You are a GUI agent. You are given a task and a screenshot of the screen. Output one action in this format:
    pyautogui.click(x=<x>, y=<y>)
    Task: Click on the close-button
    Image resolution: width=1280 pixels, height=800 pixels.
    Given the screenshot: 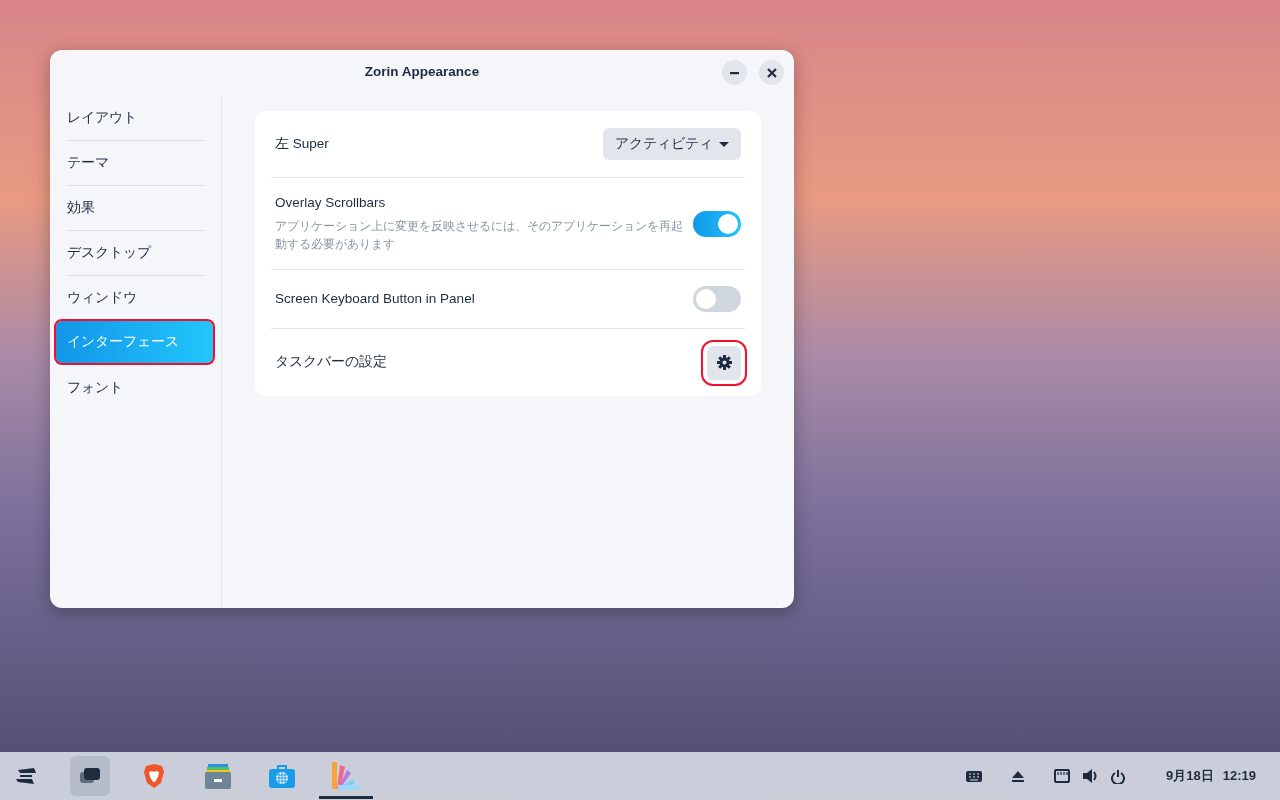 What is the action you would take?
    pyautogui.click(x=771, y=72)
    